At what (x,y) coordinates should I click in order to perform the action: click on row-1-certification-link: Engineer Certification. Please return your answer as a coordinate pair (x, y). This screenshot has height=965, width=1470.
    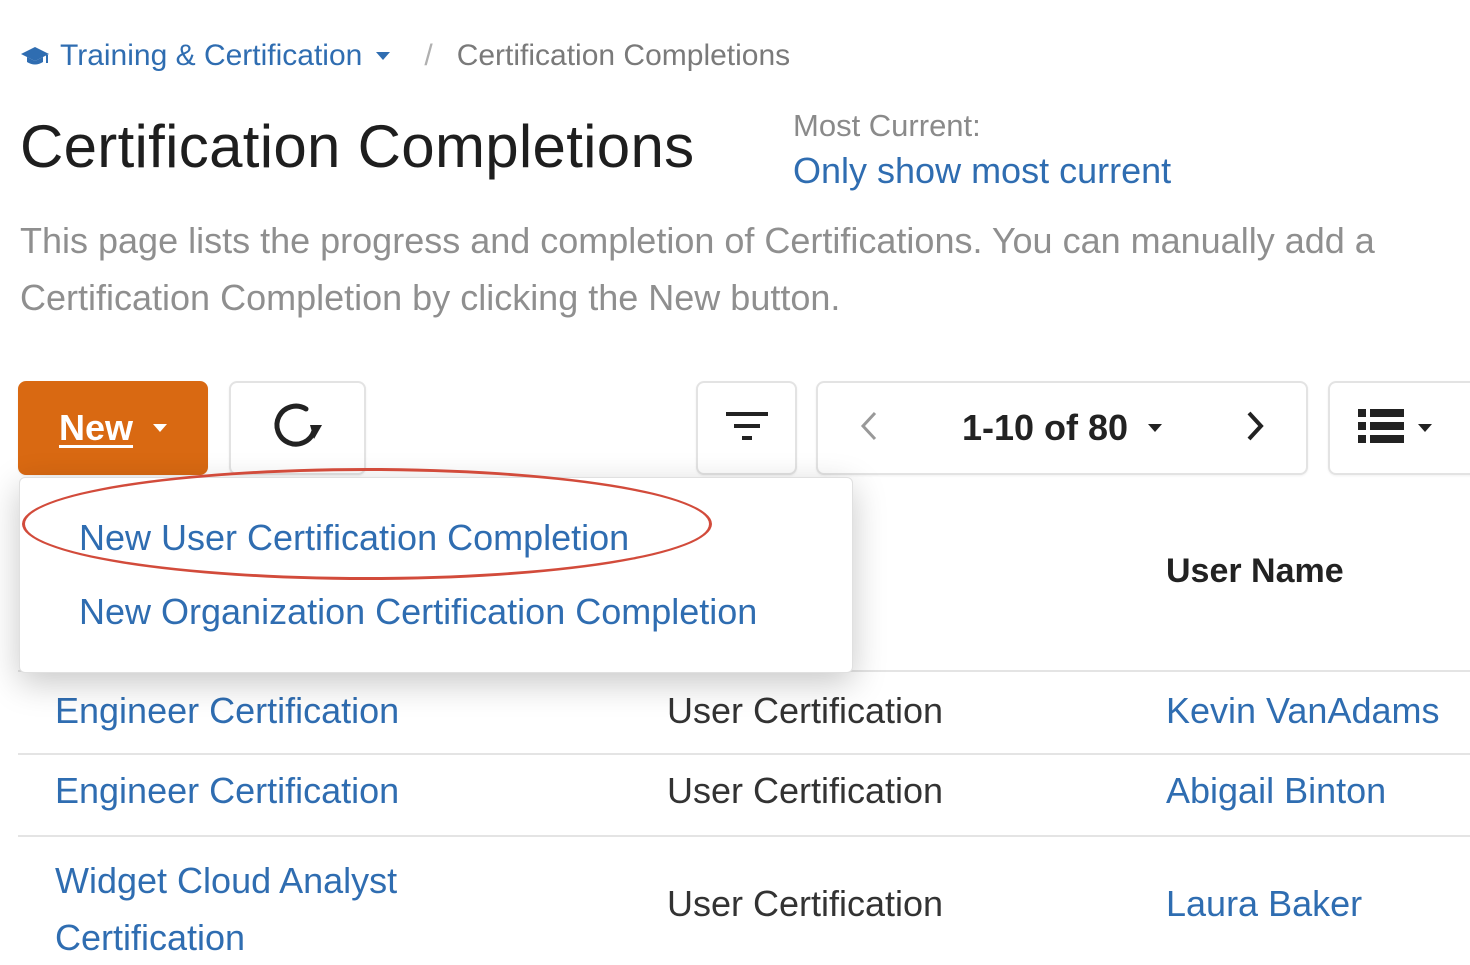
    Looking at the image, I should click on (227, 711).